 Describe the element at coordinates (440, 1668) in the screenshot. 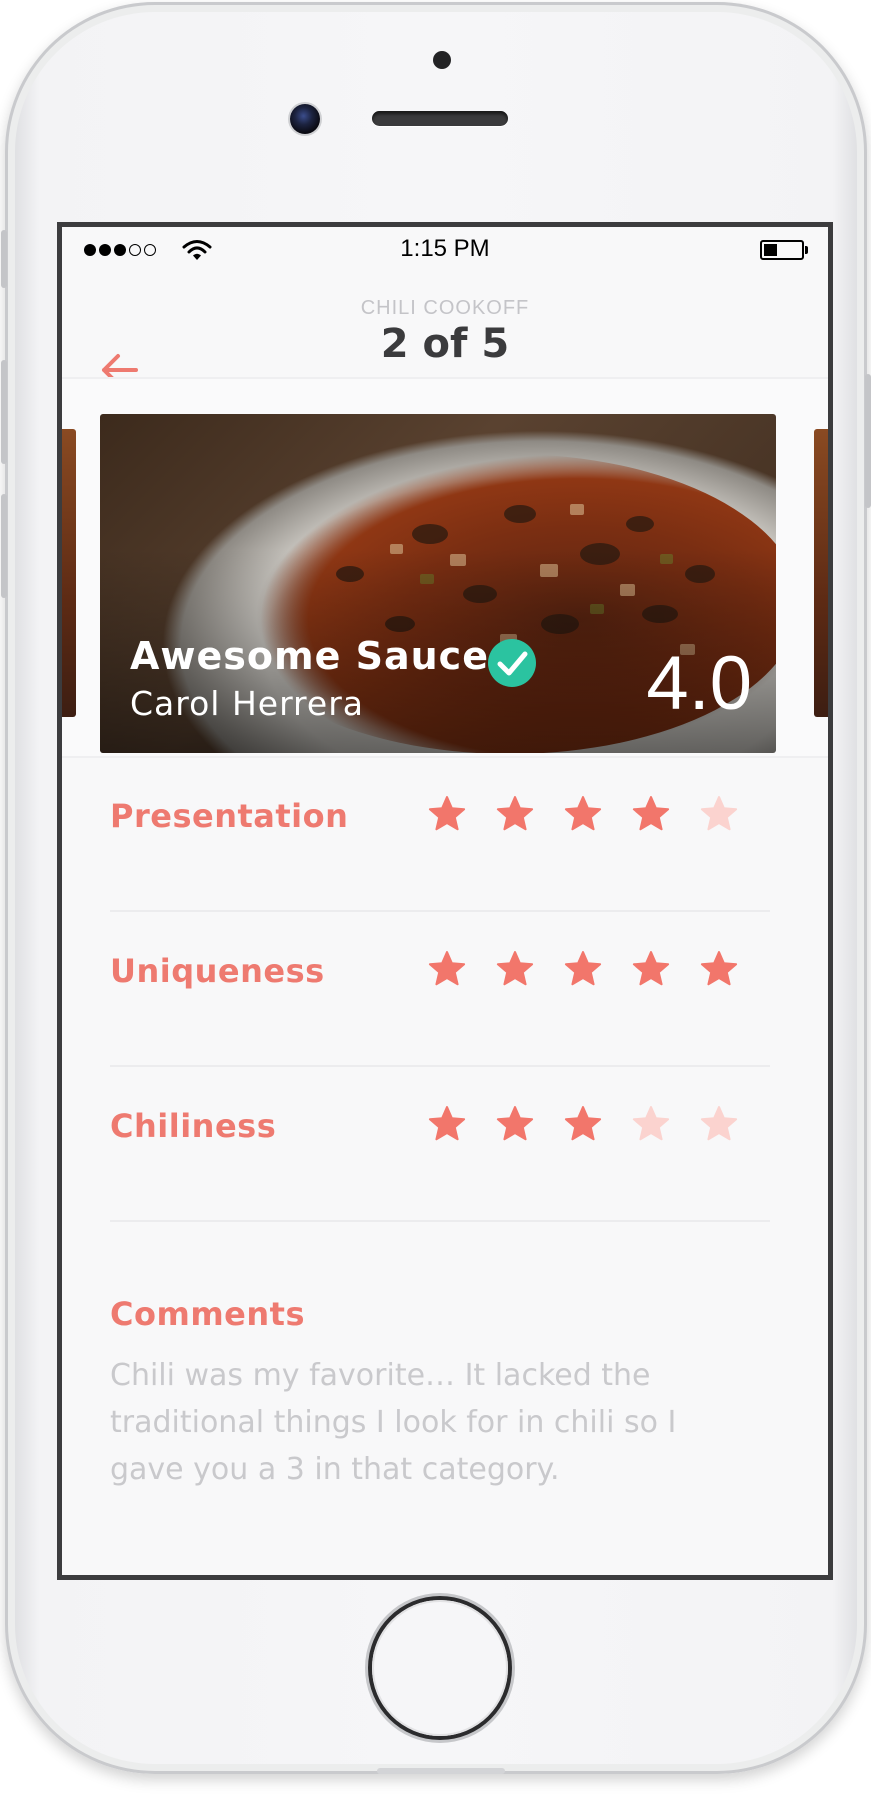

I see `home-button` at that location.